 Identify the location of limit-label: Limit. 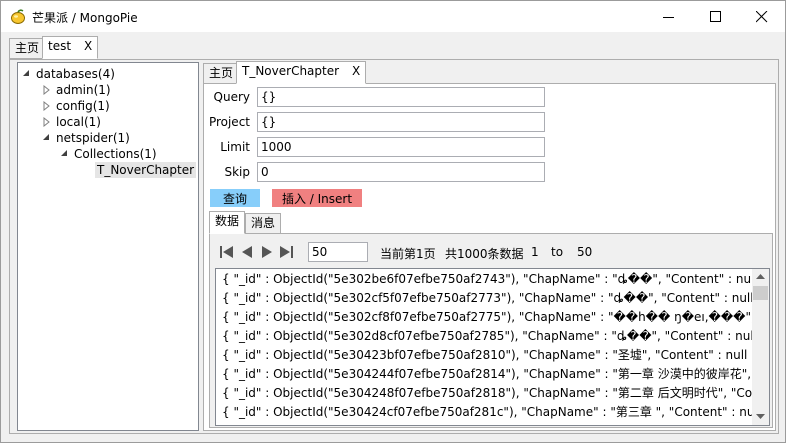
(235, 147).